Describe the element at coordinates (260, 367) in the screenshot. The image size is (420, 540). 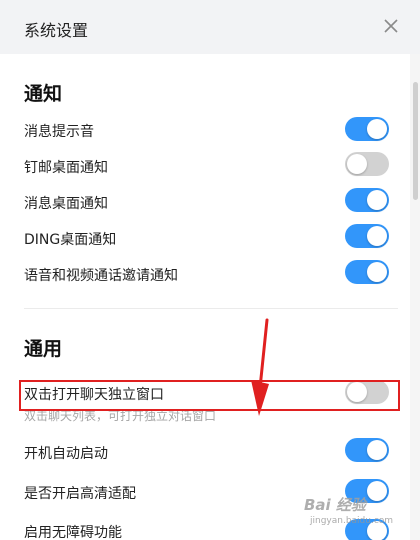
I see `annotation-arrow-icon` at that location.